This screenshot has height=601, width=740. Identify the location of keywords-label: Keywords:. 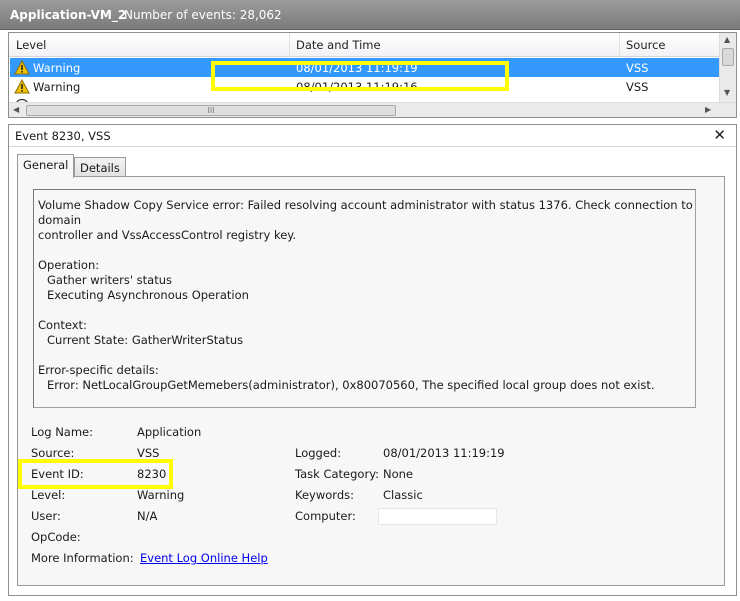
(324, 495).